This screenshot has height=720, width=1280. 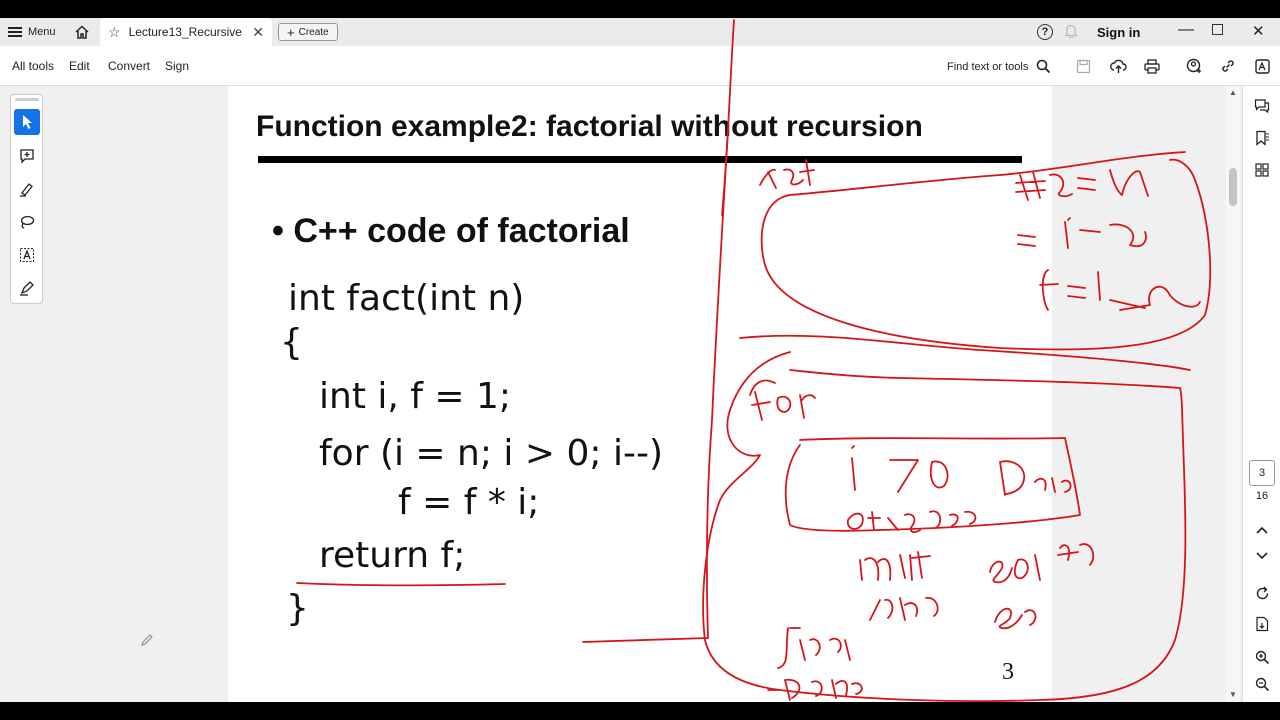 I want to click on convert-menu: Convert, so click(x=129, y=66).